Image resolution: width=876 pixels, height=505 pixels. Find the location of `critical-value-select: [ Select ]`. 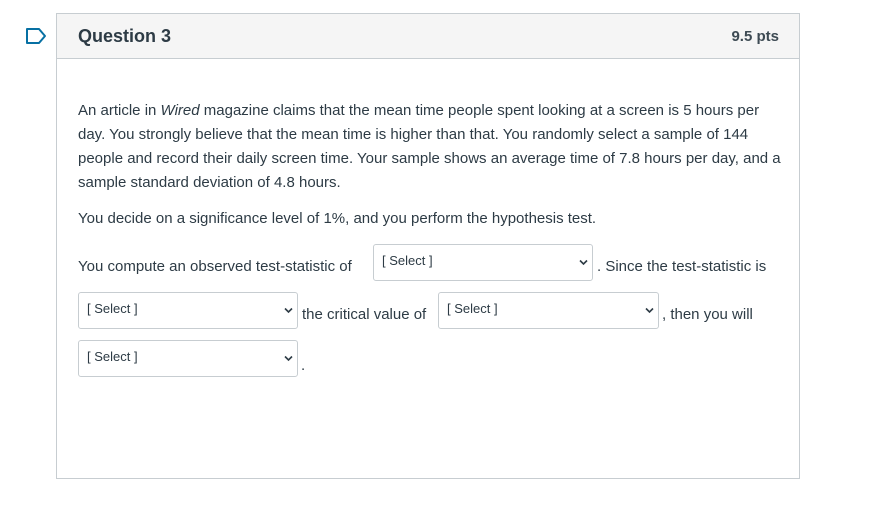

critical-value-select: [ Select ] is located at coordinates (548, 310).